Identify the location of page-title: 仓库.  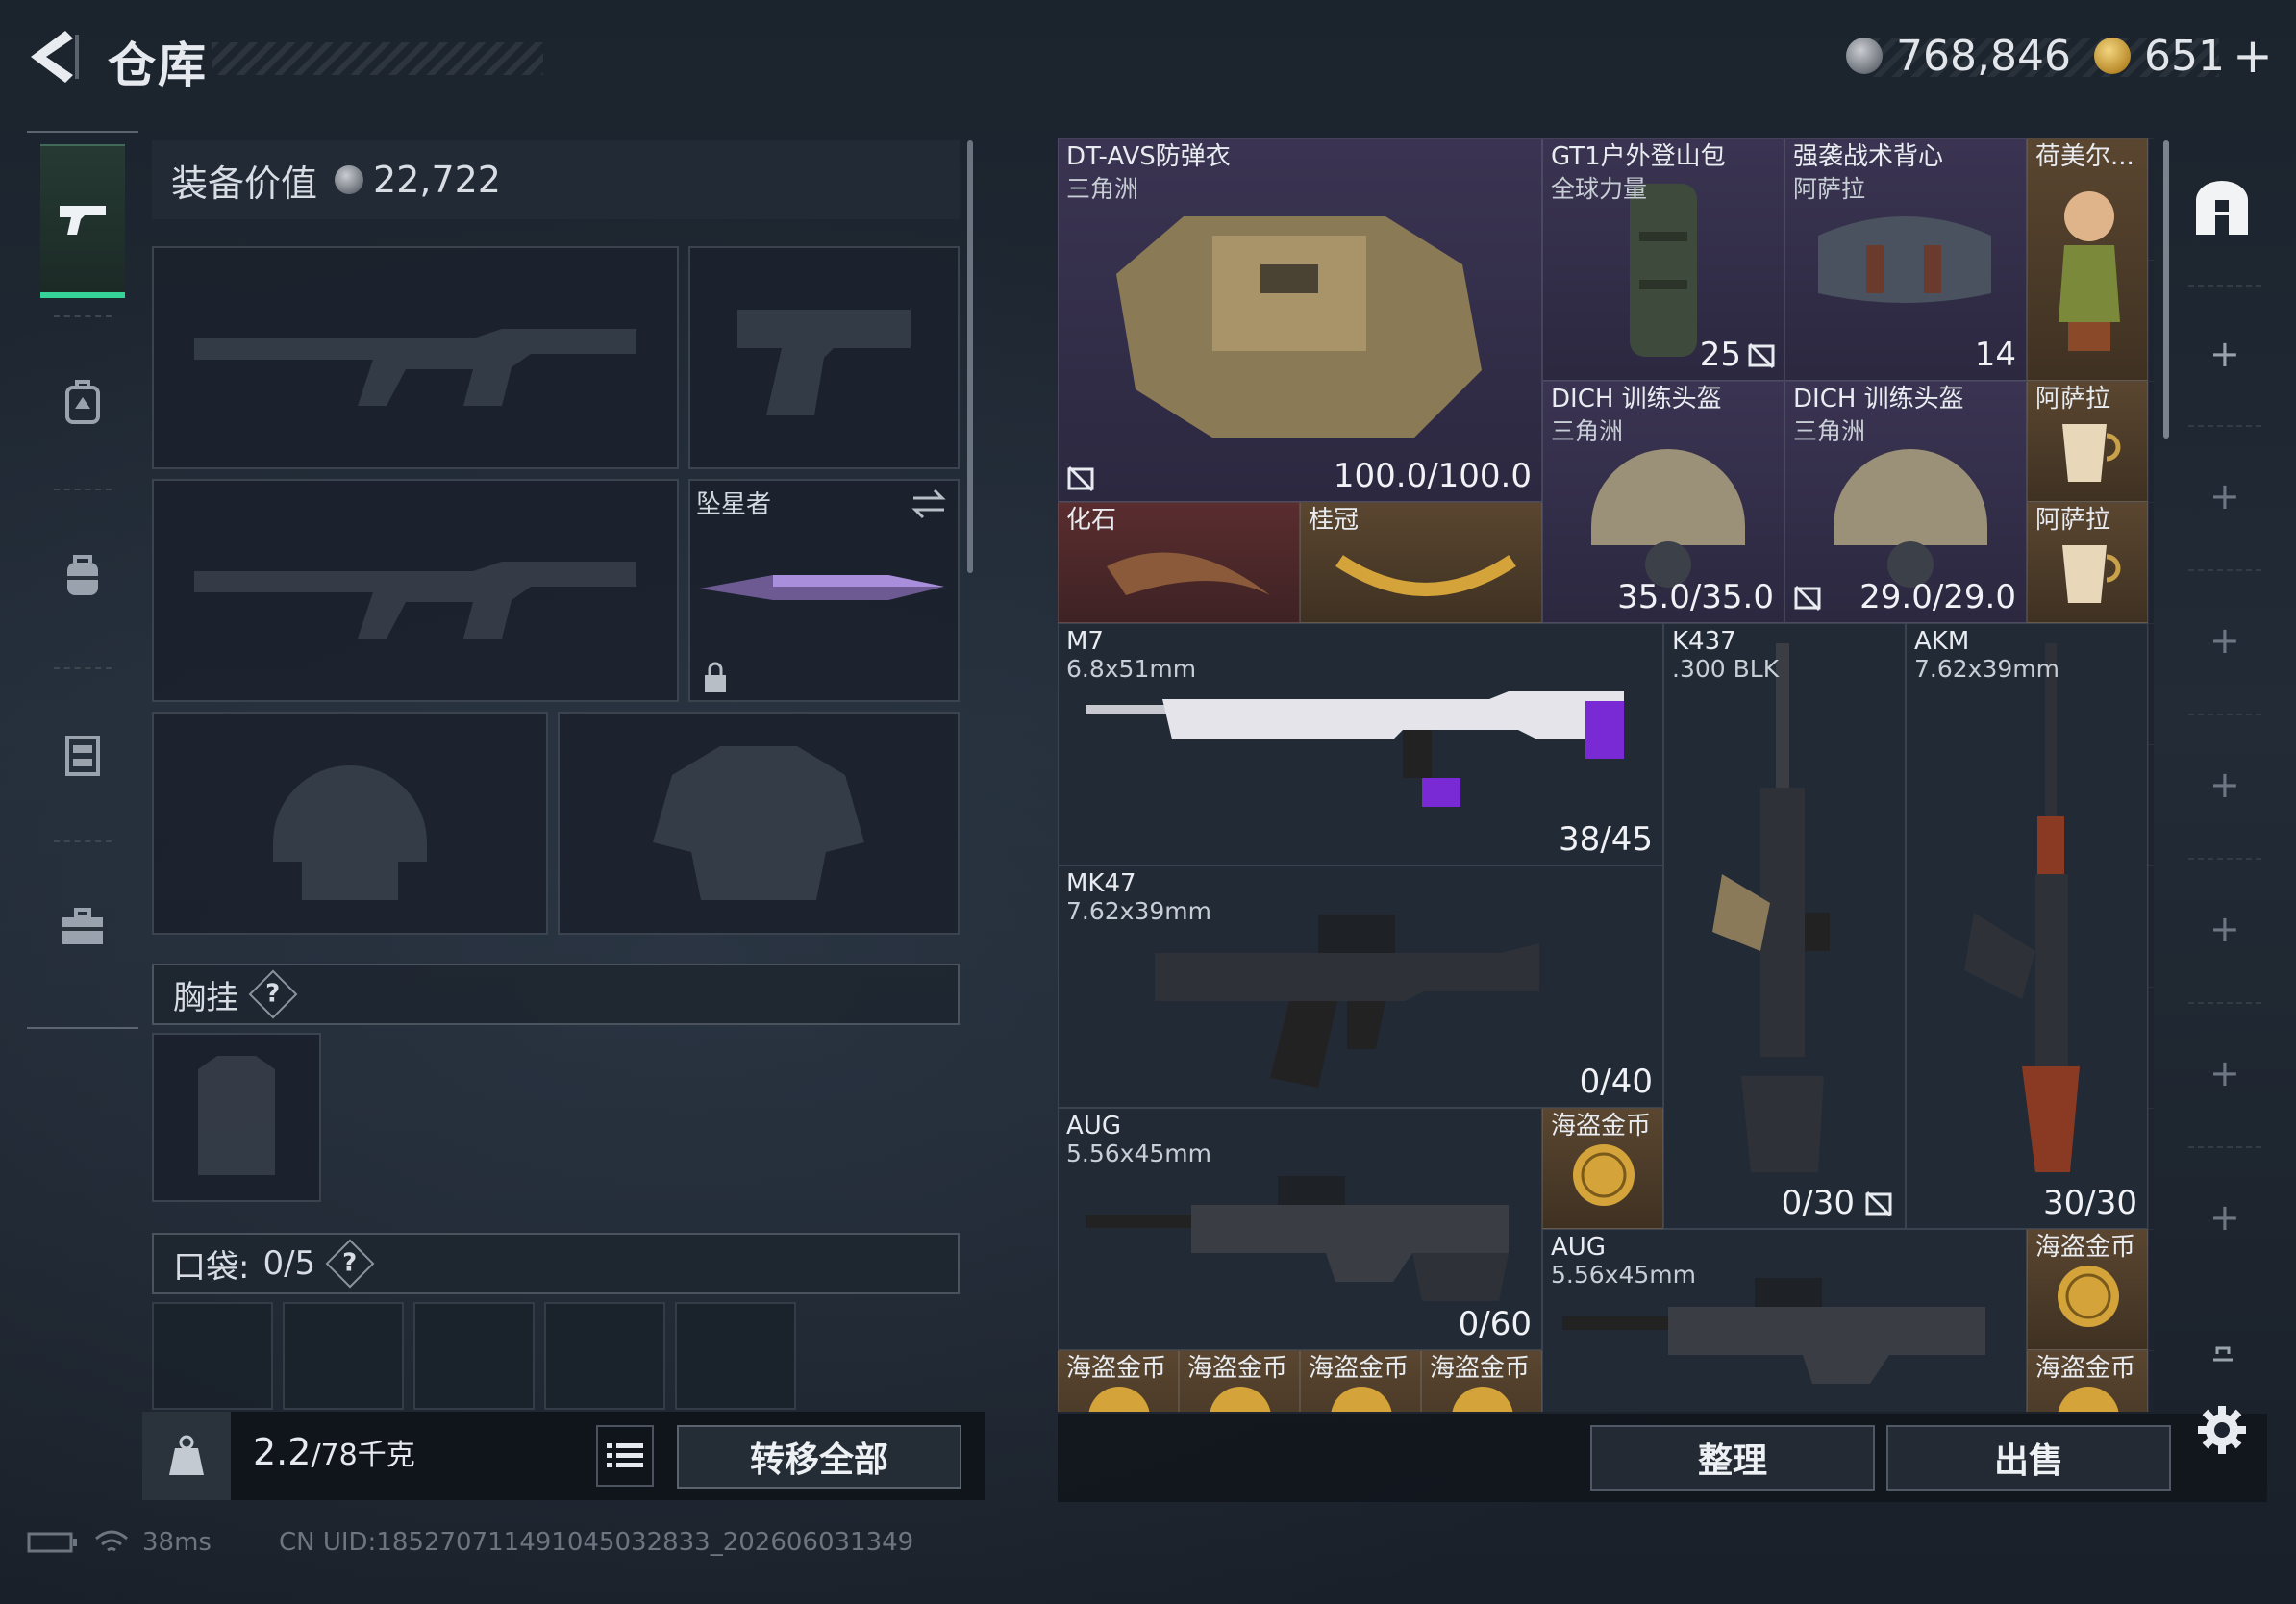
(158, 65).